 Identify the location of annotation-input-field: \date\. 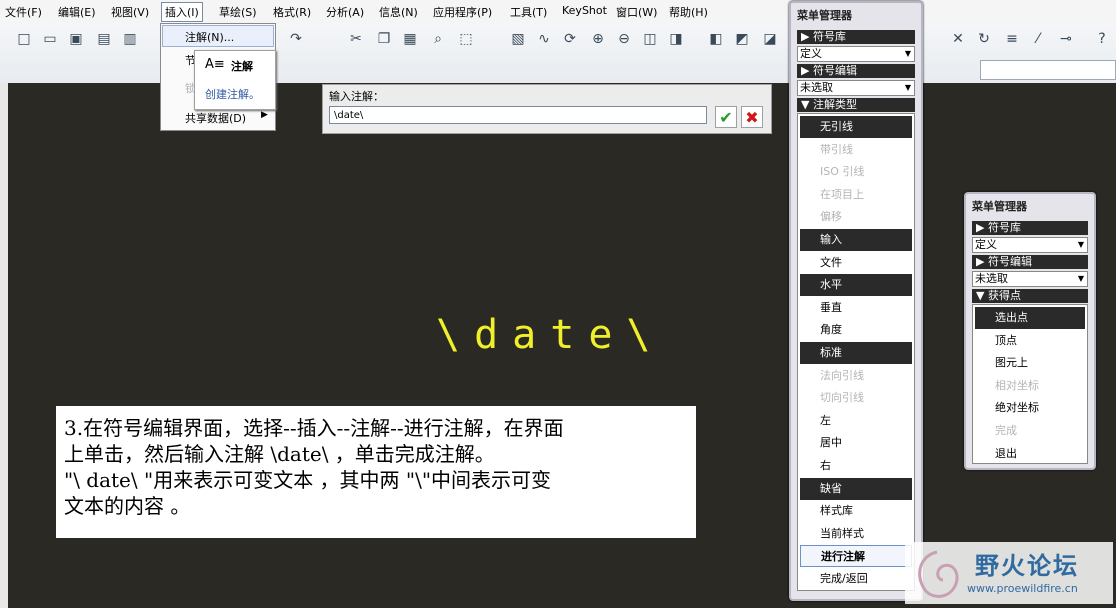
(518, 115).